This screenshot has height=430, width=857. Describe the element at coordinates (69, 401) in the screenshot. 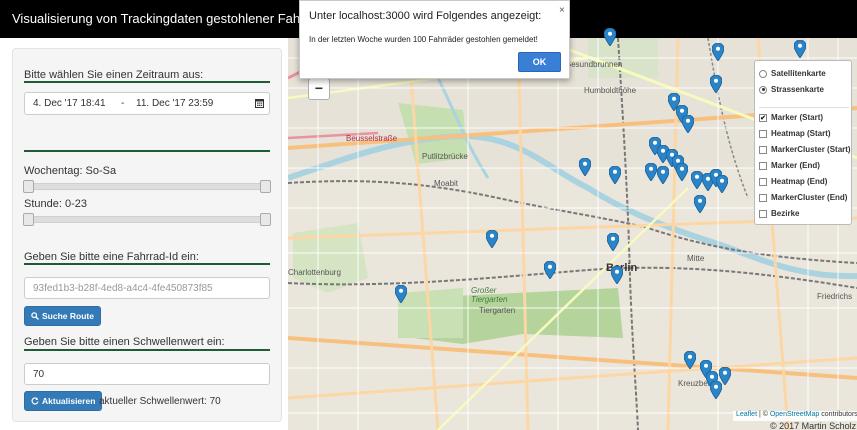

I see `refresh-button-label: Aktualisieren` at that location.